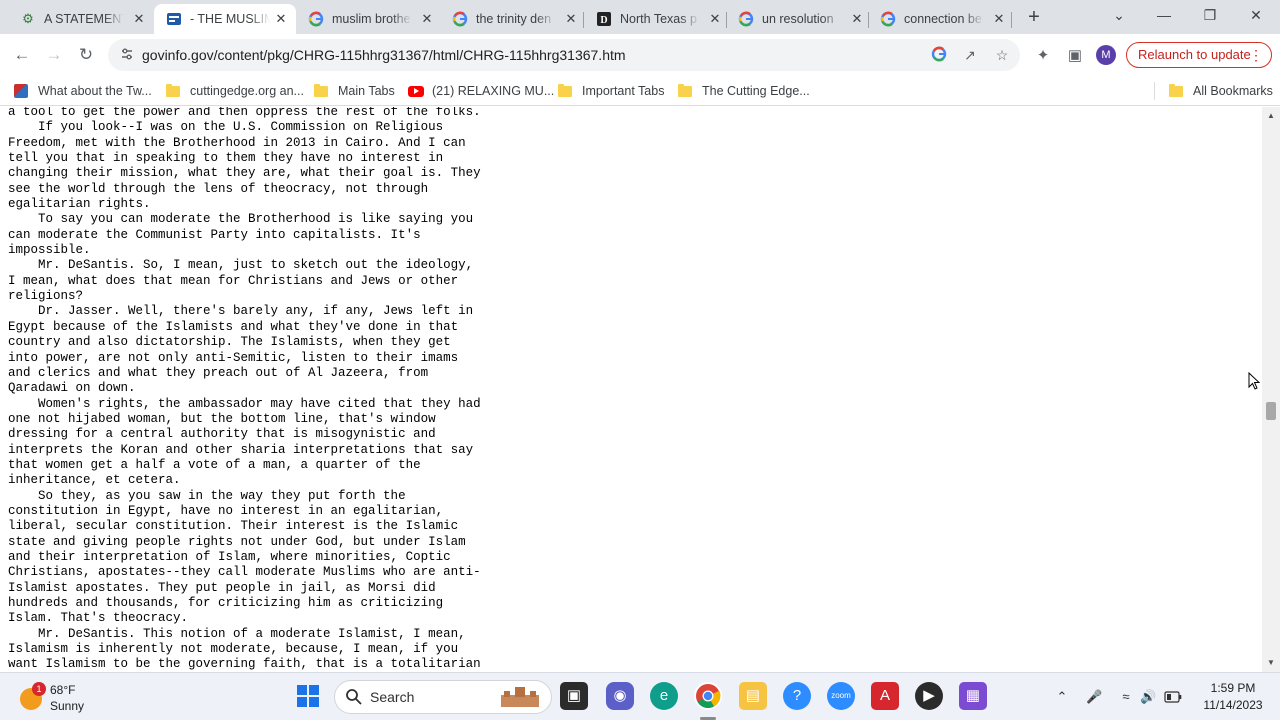 The height and width of the screenshot is (720, 1280). What do you see at coordinates (604, 19) in the screenshot?
I see `publication-icon: D` at bounding box center [604, 19].